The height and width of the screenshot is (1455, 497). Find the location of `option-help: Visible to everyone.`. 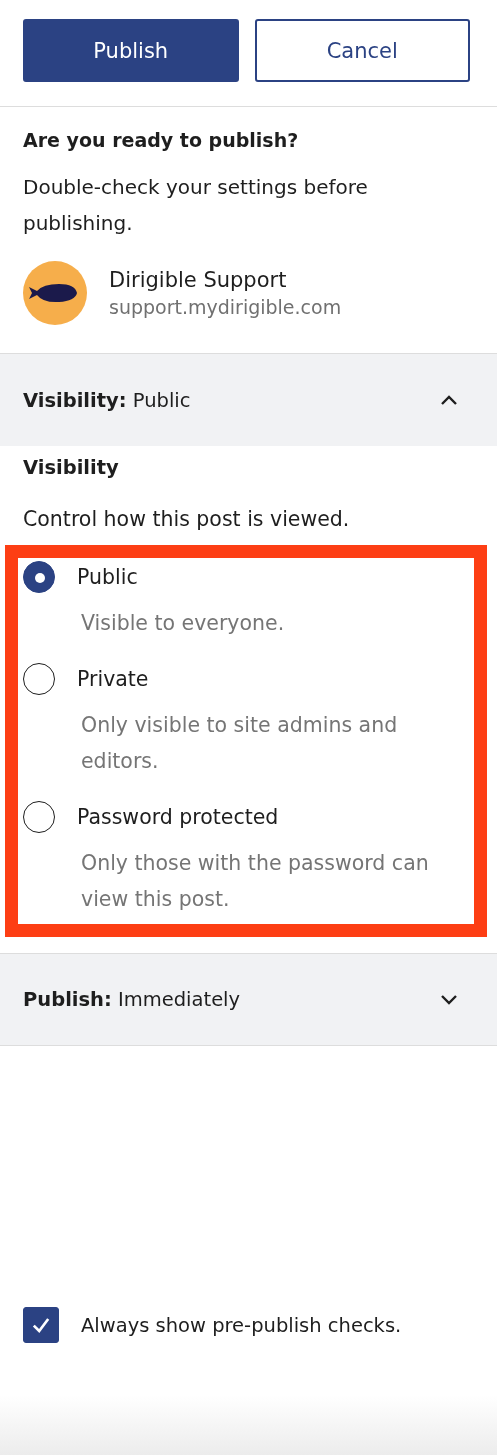

option-help: Visible to everyone. is located at coordinates (183, 623).